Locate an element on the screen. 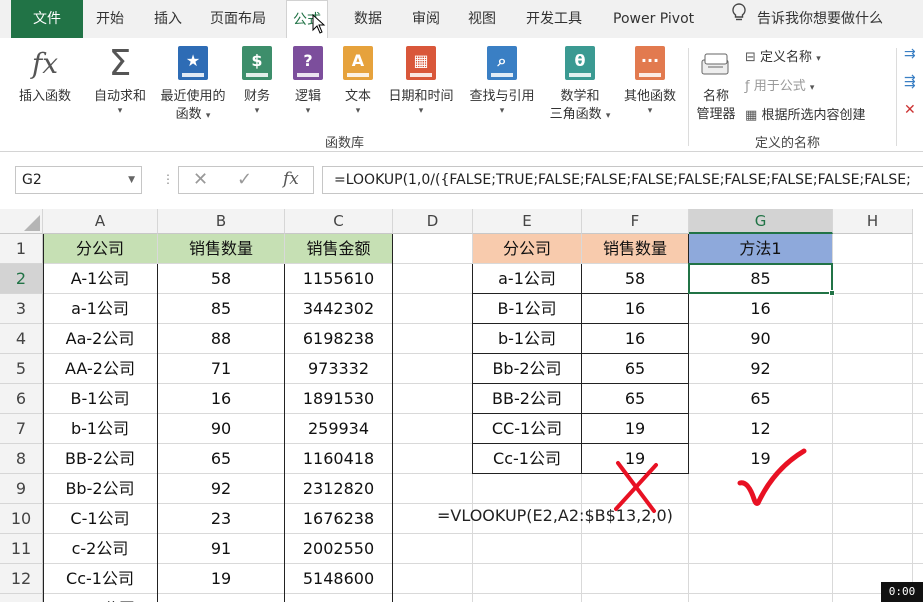 The width and height of the screenshot is (923, 602). tab-insert: 插入 is located at coordinates (168, 19).